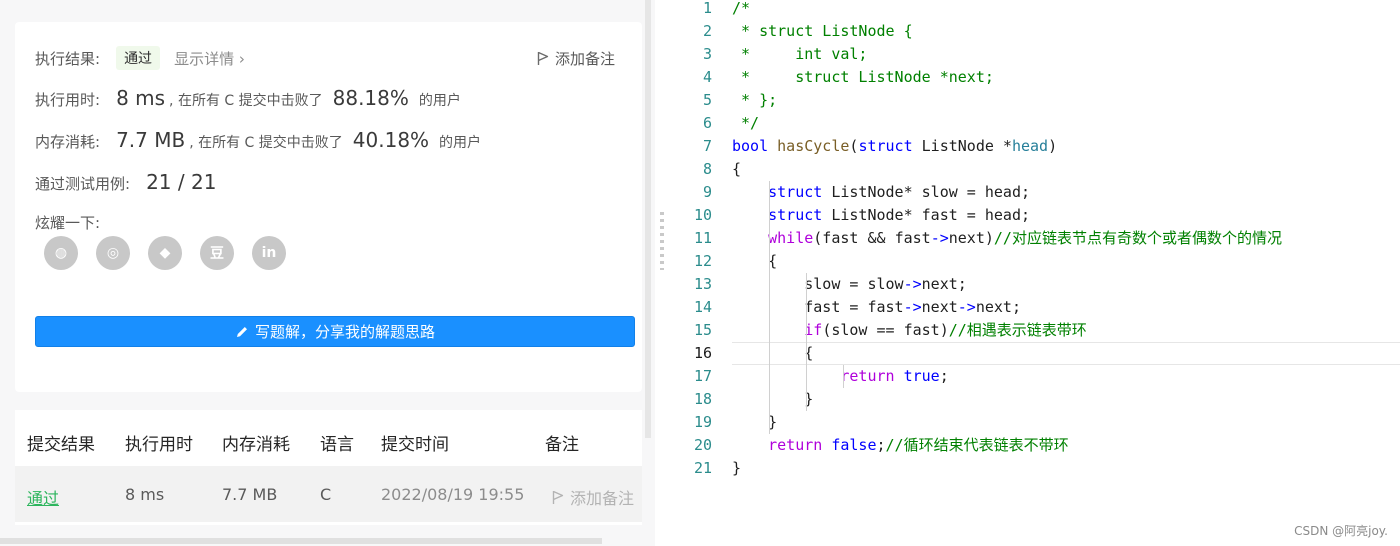  Describe the element at coordinates (998, 307) in the screenshot. I see `code-token: next;` at that location.